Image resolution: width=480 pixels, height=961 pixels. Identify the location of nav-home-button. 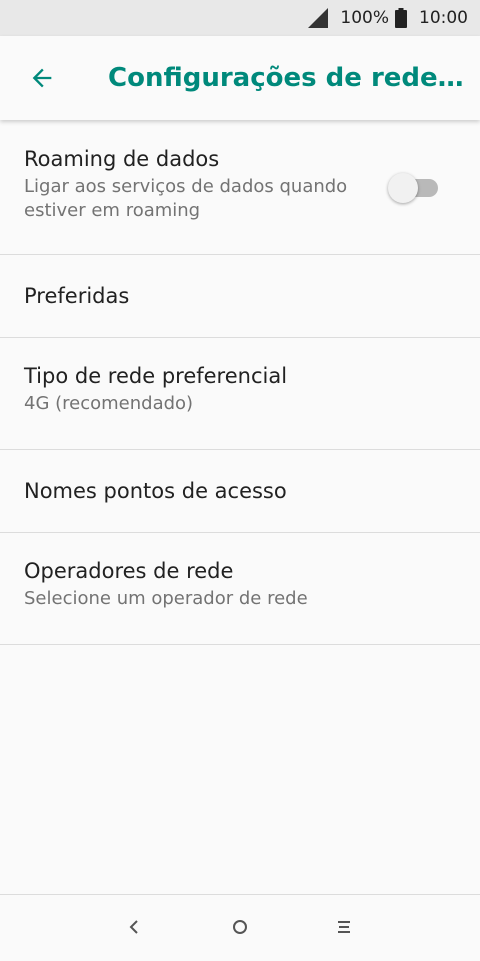
(240, 927).